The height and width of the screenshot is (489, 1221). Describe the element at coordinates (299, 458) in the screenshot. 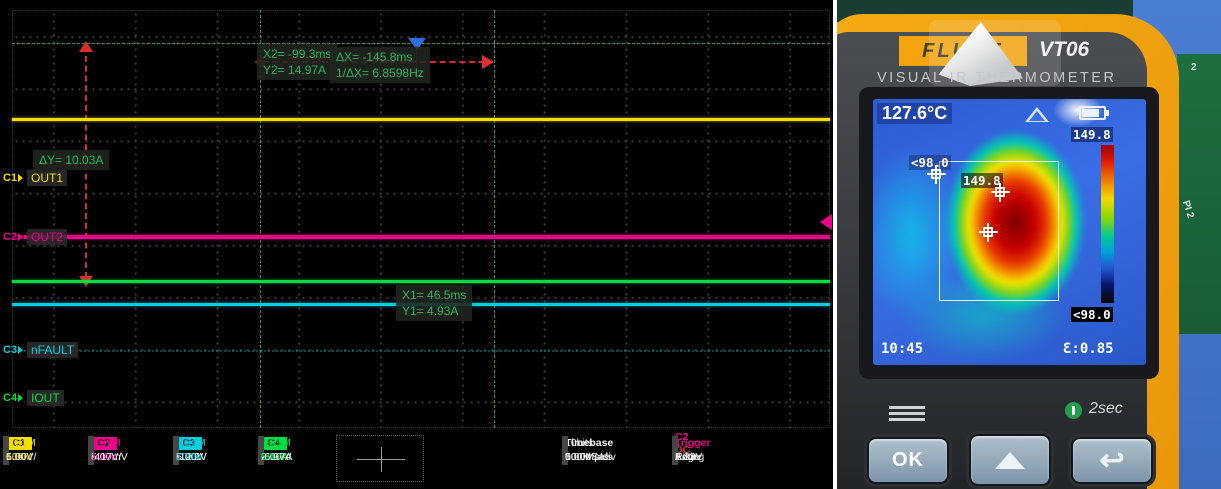

I see `channel-descriptor-c4: C4 DC1M 0.1V/A 2.00A/ 100M -6.97A` at that location.